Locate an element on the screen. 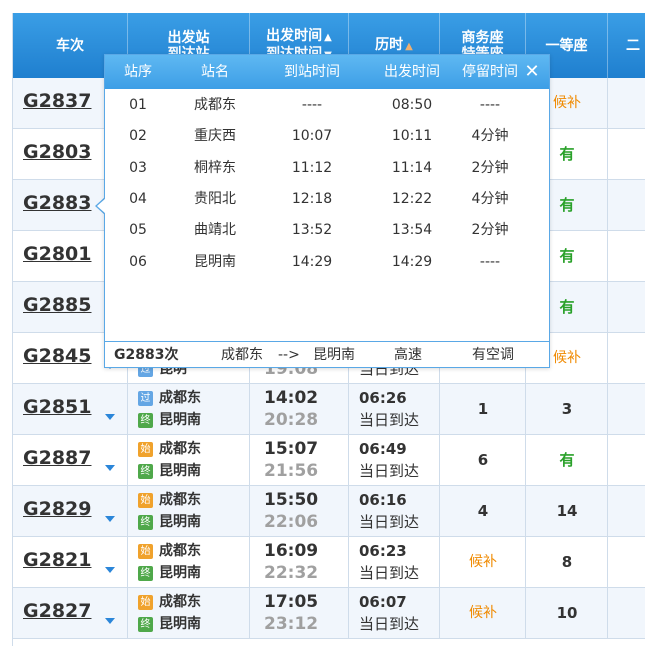 This screenshot has height=646, width=645. first-class-seat-status: 14 is located at coordinates (567, 511).